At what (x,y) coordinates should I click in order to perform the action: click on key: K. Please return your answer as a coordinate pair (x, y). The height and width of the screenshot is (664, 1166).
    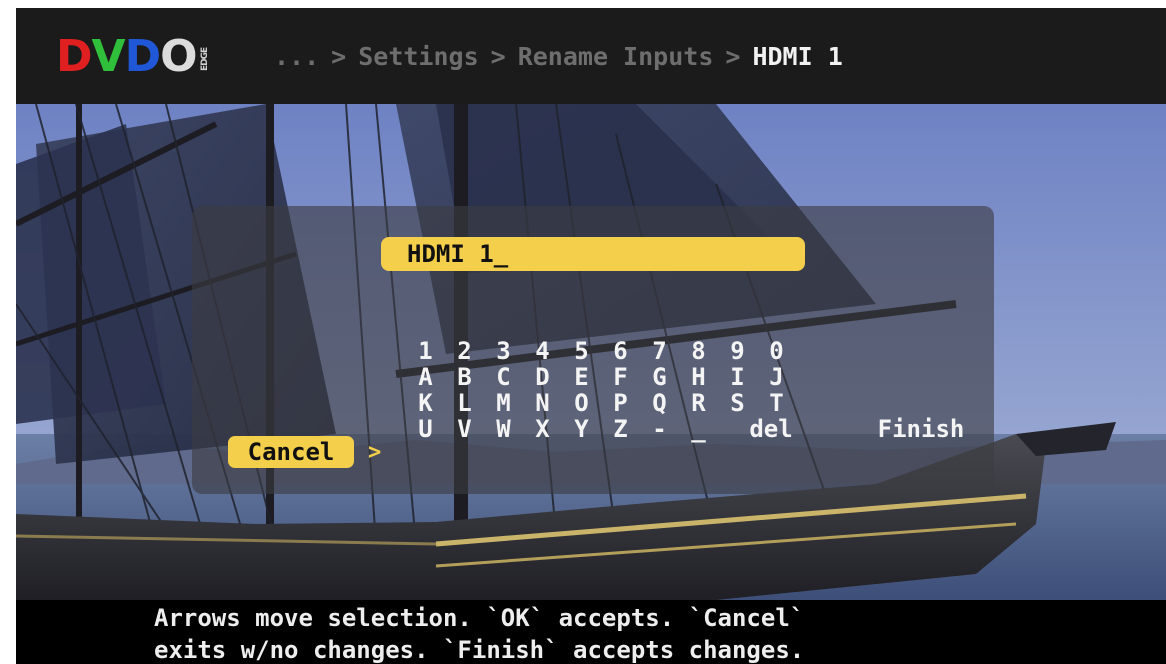
    Looking at the image, I should click on (425, 403).